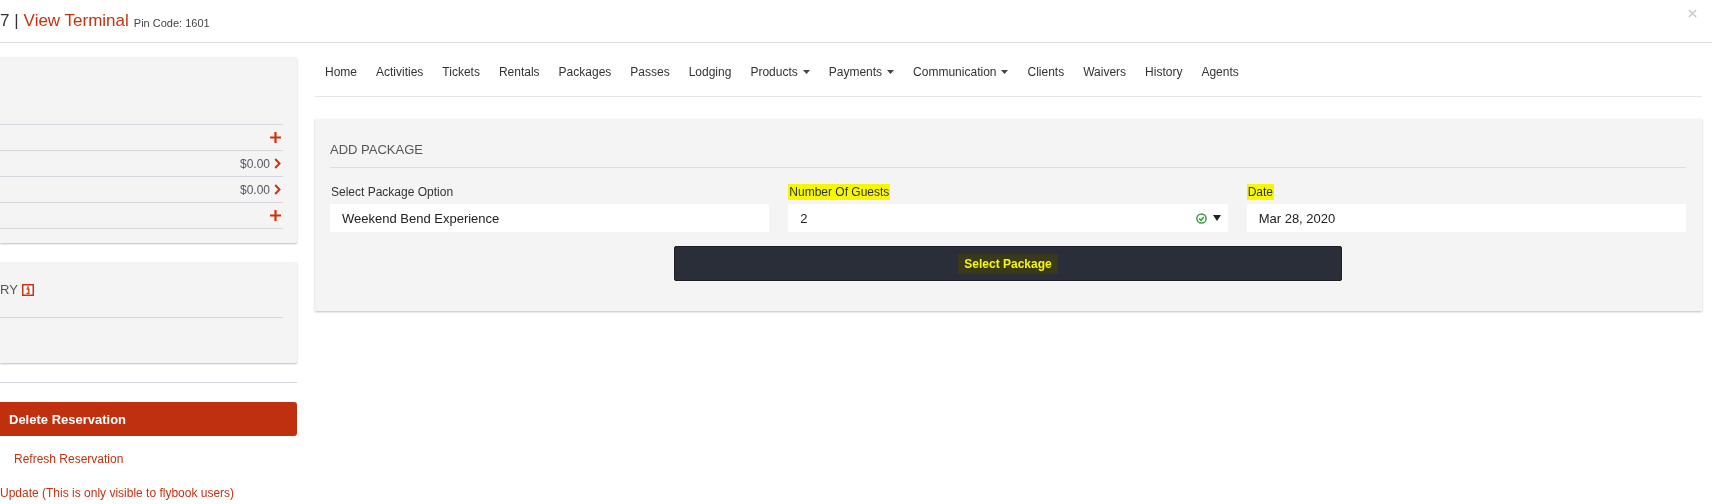 This screenshot has height=504, width=1712. Describe the element at coordinates (1008, 263) in the screenshot. I see `select-package-button: Select Package` at that location.